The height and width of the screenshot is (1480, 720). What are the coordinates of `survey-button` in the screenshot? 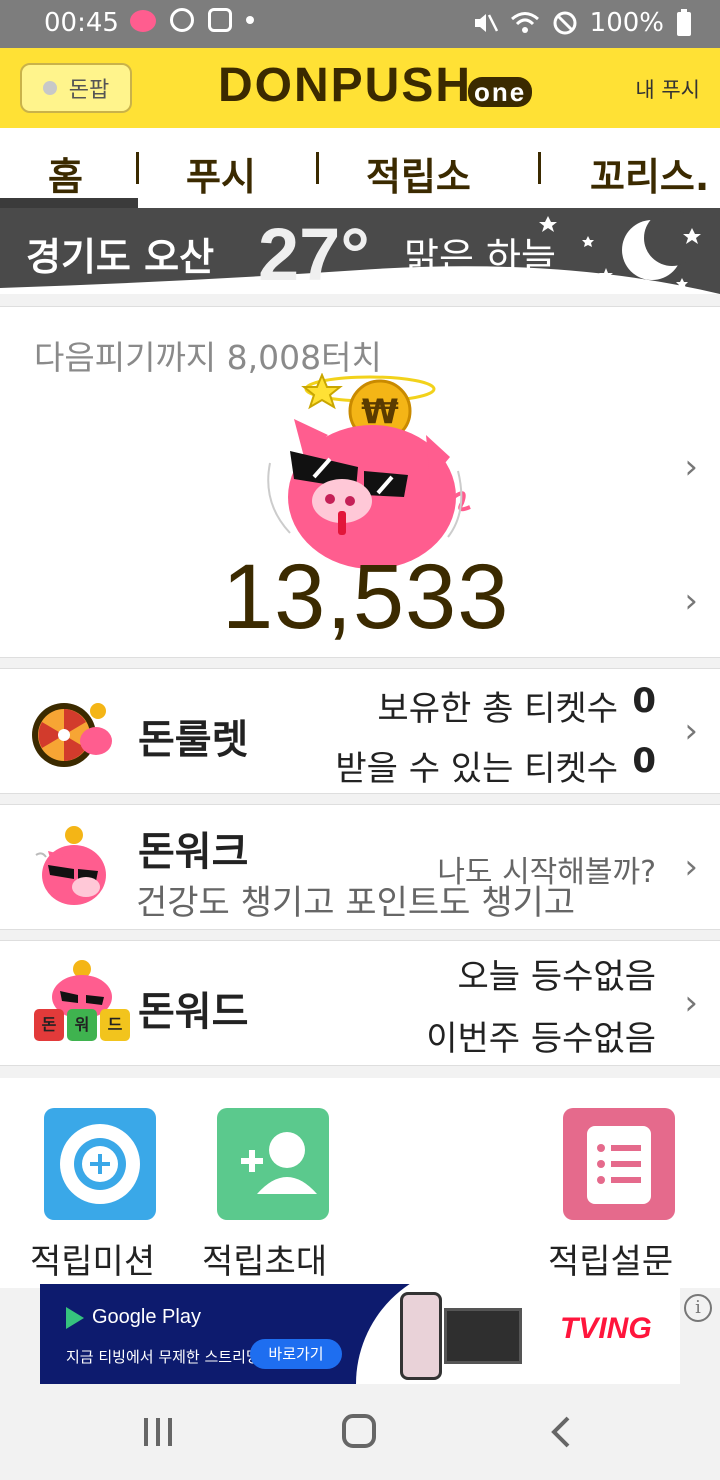 It's located at (619, 1164).